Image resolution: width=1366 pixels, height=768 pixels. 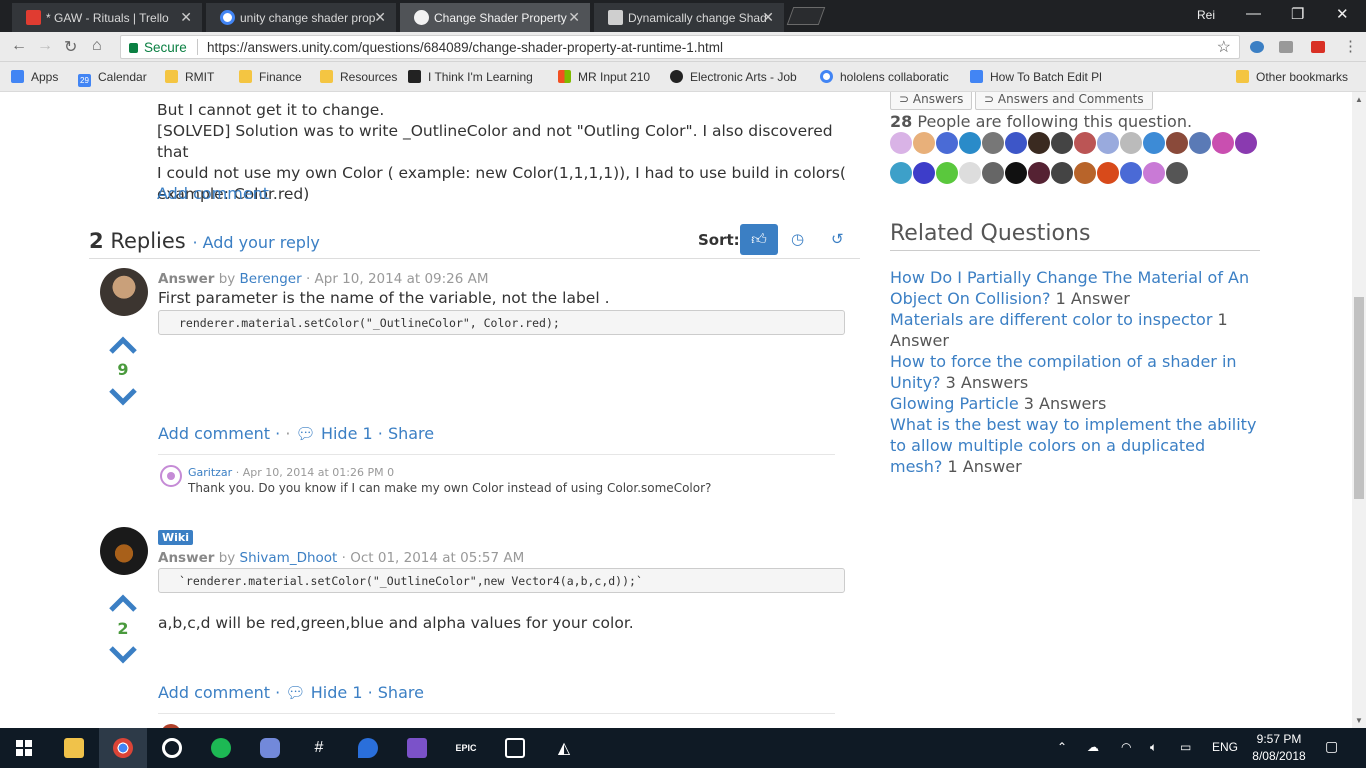 I want to click on unity-button: ◭, so click(x=564, y=748).